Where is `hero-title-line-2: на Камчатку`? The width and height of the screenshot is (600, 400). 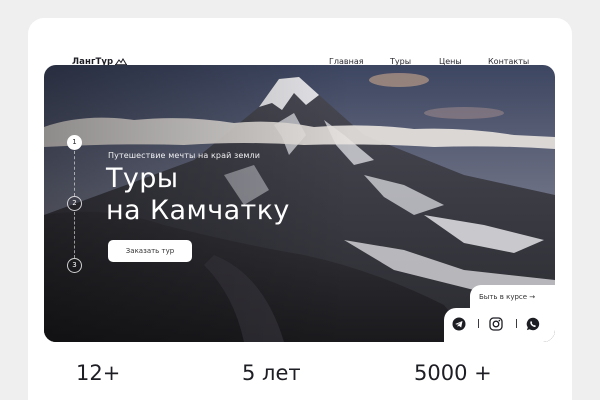 hero-title-line-2: на Камчатку is located at coordinates (198, 210).